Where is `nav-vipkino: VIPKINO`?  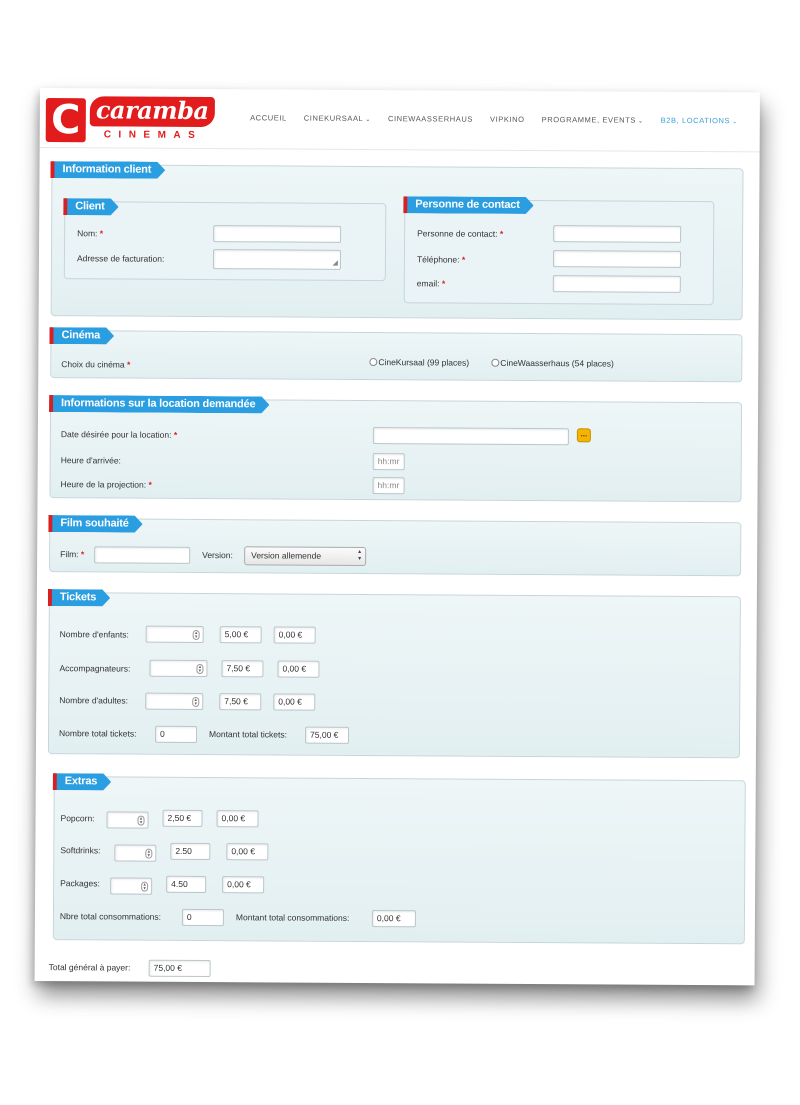 nav-vipkino: VIPKINO is located at coordinates (507, 119).